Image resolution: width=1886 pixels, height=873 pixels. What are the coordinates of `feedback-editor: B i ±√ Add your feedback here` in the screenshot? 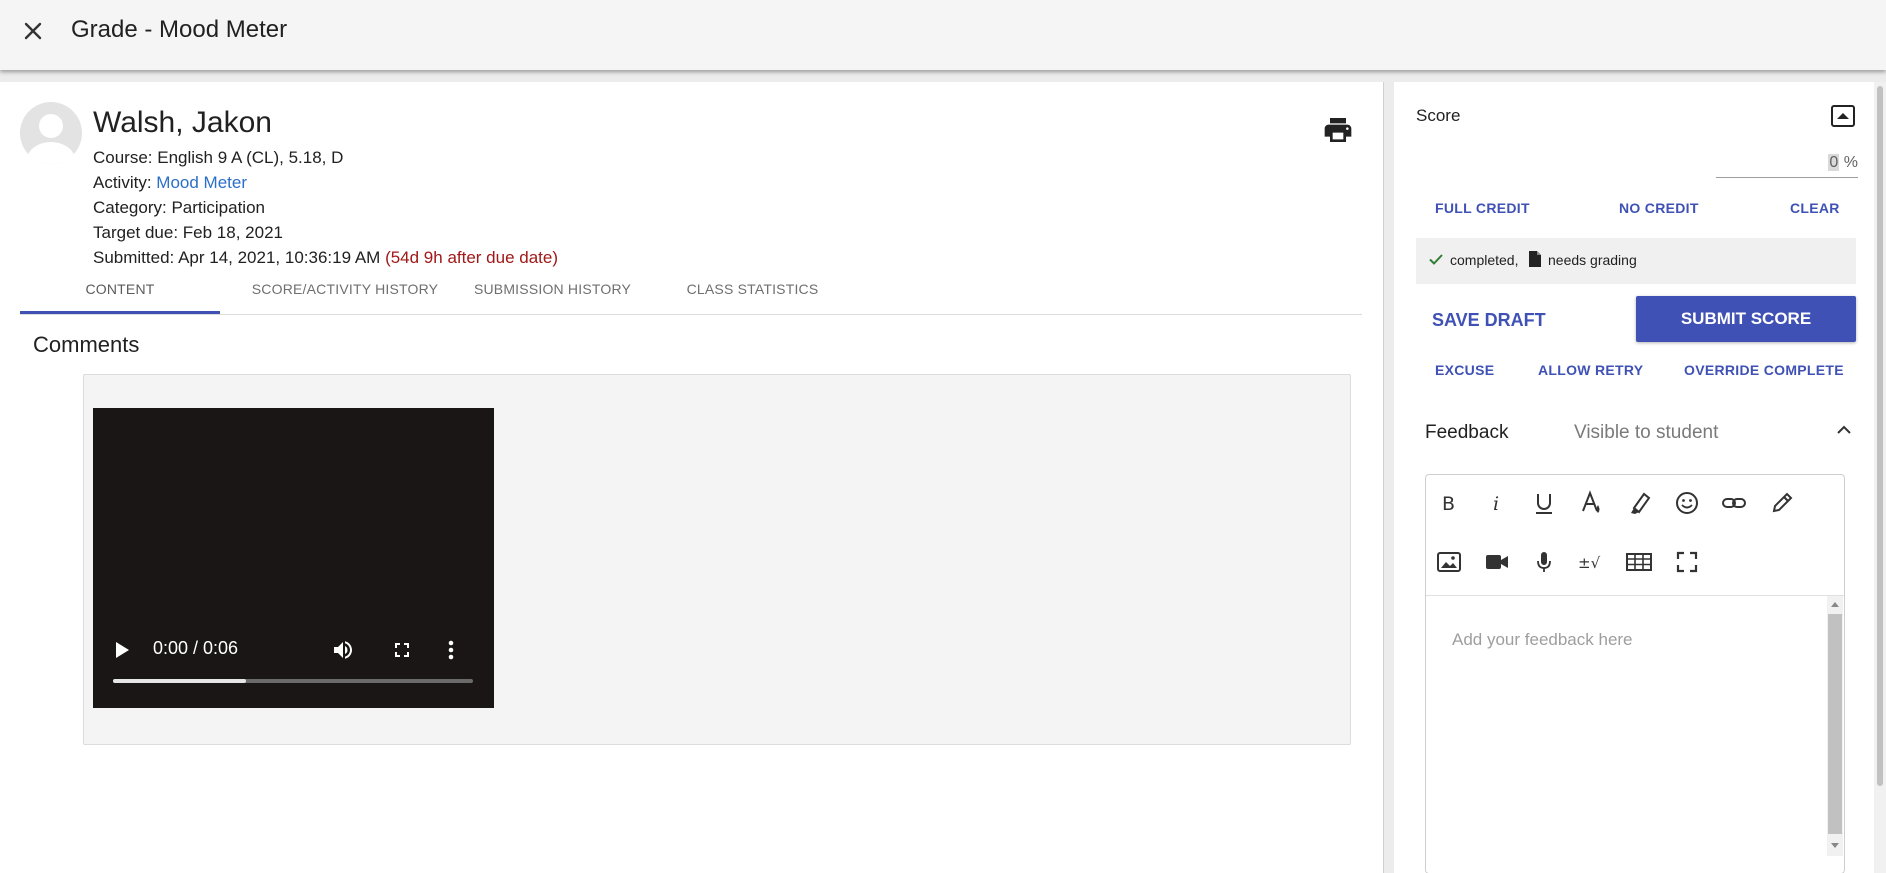 It's located at (1635, 673).